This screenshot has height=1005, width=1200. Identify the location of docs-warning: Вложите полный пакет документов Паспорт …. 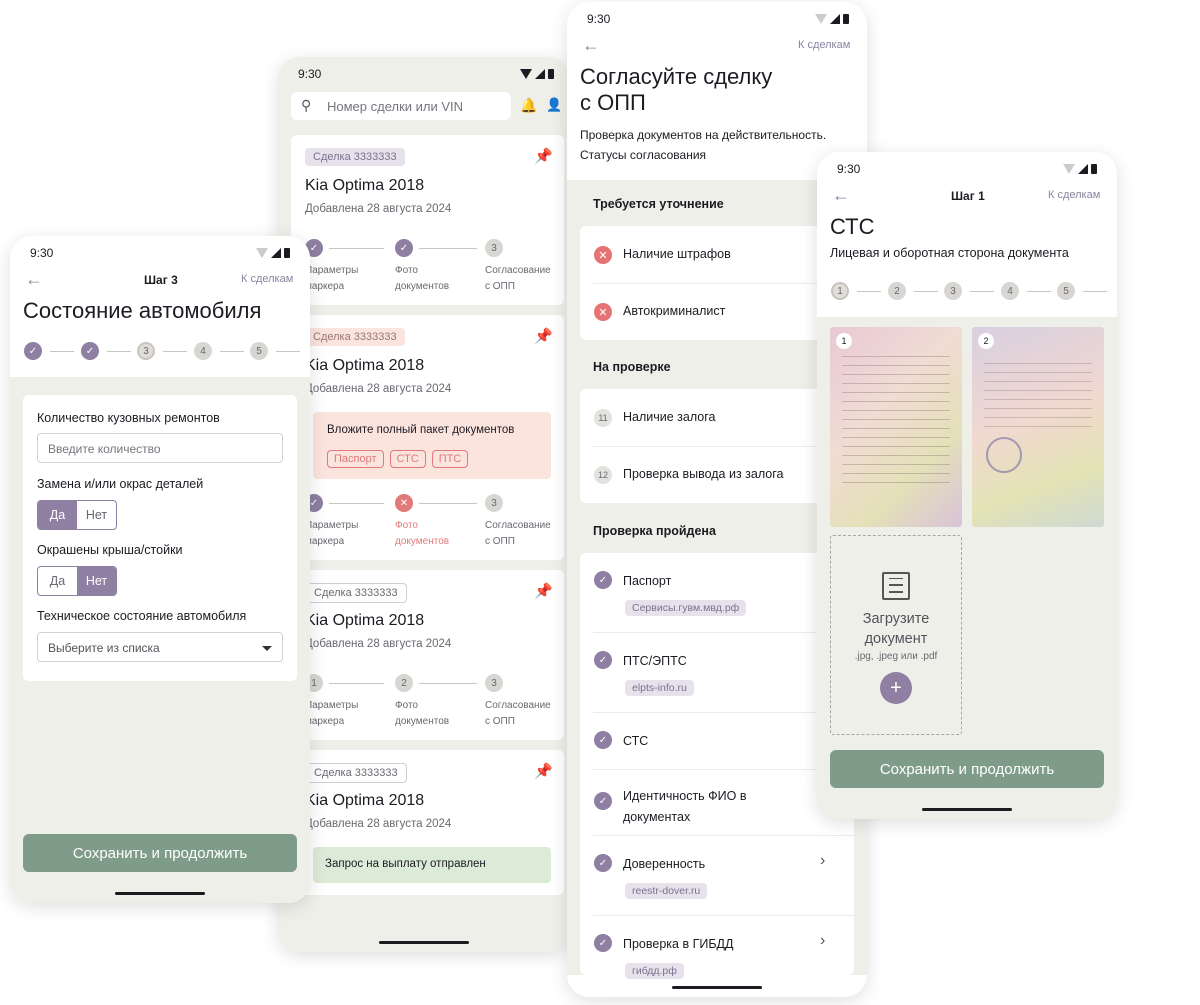
(432, 445).